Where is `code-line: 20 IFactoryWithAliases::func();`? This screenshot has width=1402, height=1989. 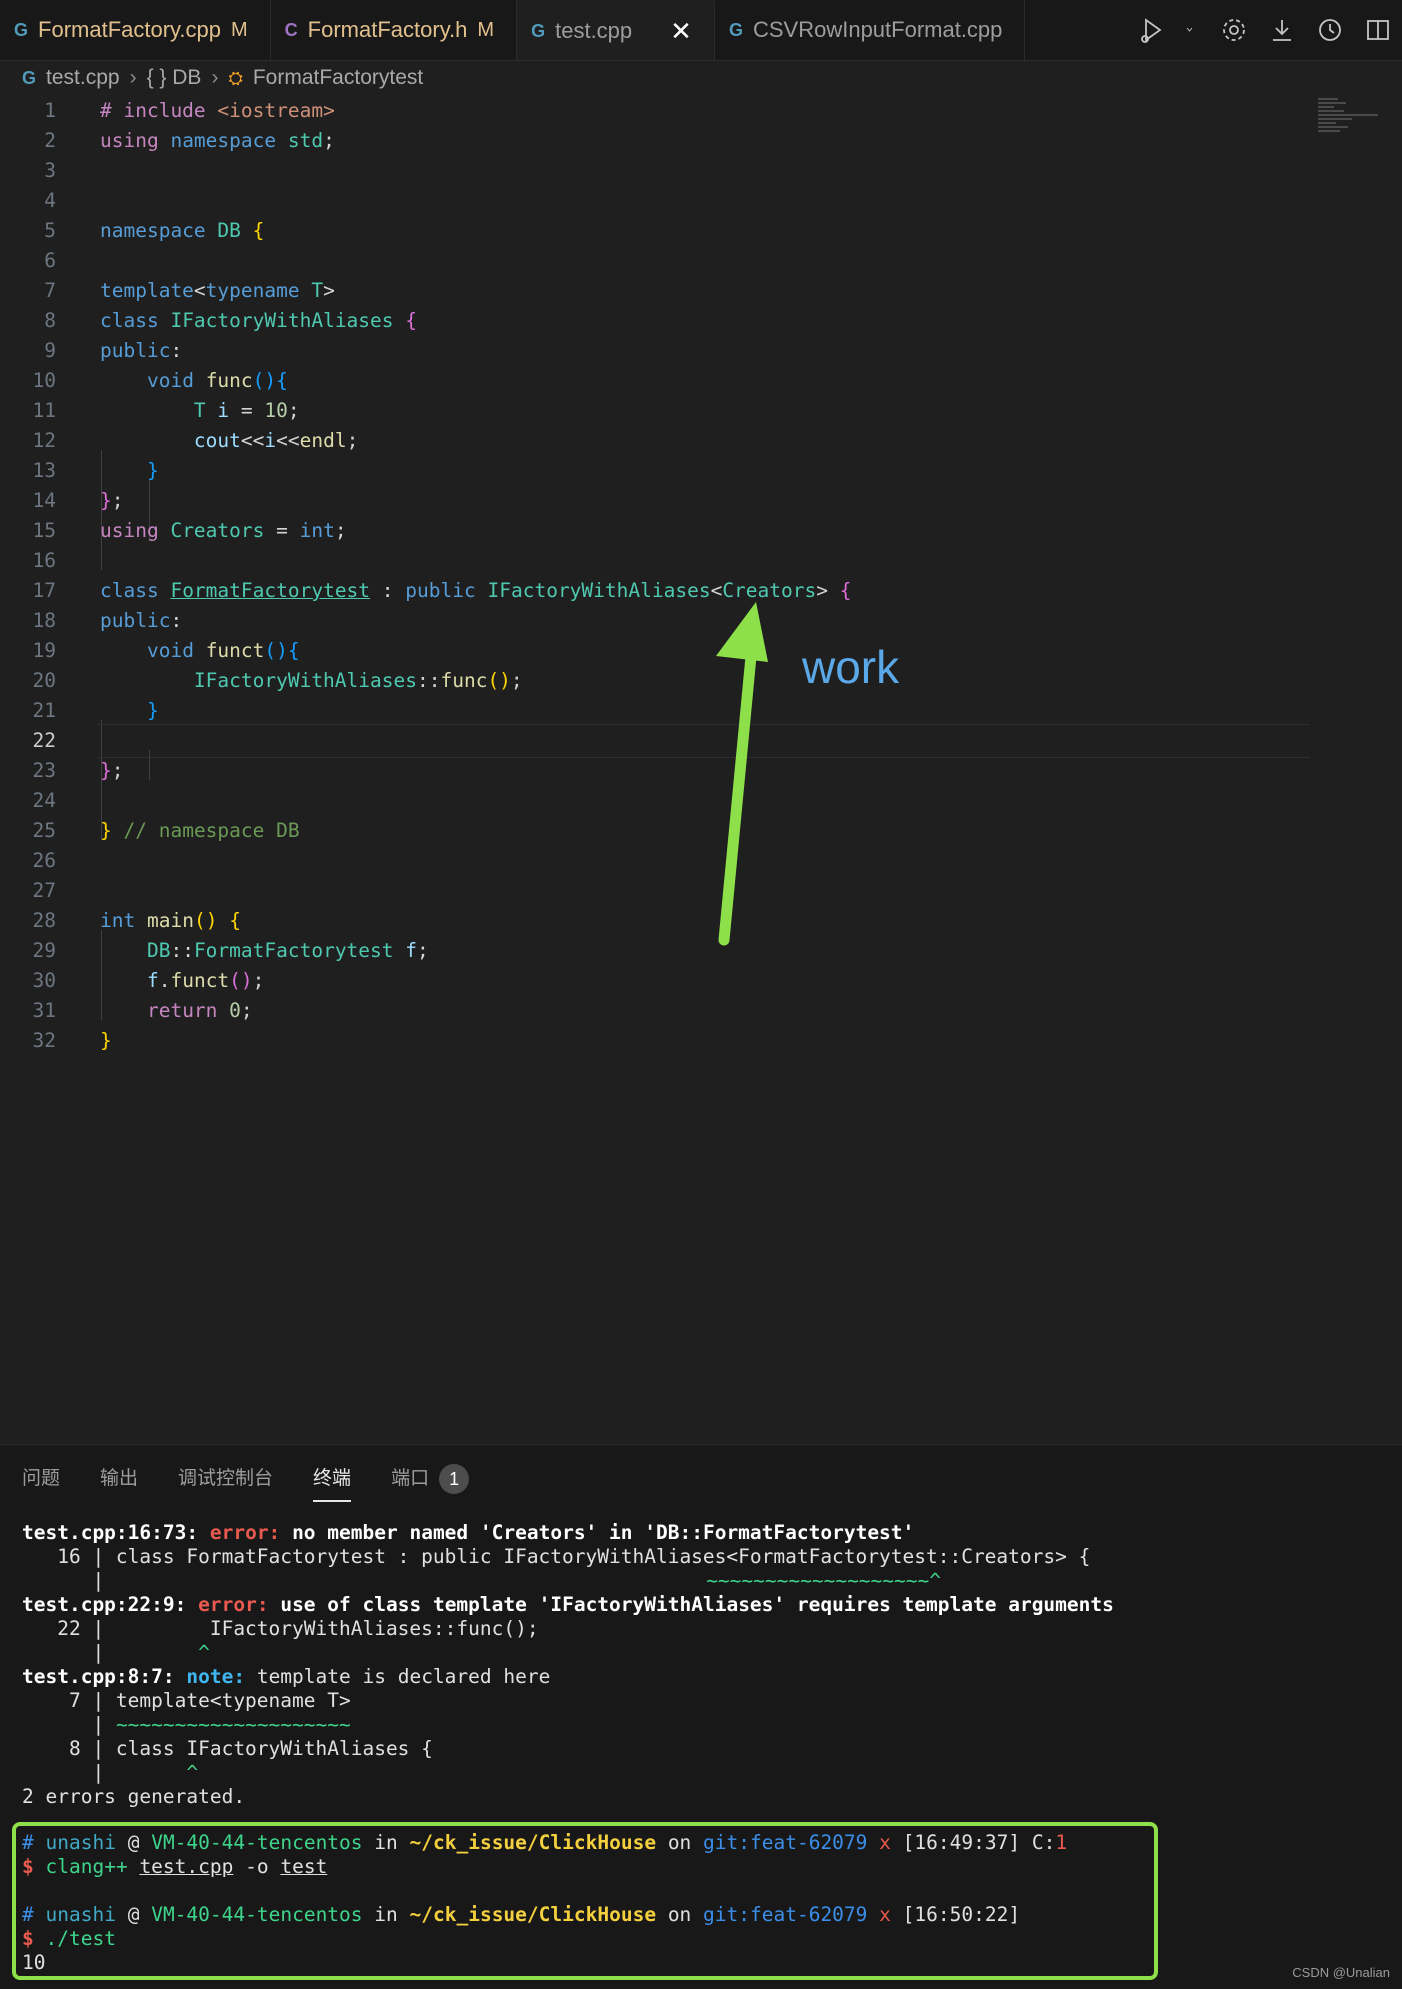
code-line: 20 IFactoryWithAliases::func(); is located at coordinates (277, 680).